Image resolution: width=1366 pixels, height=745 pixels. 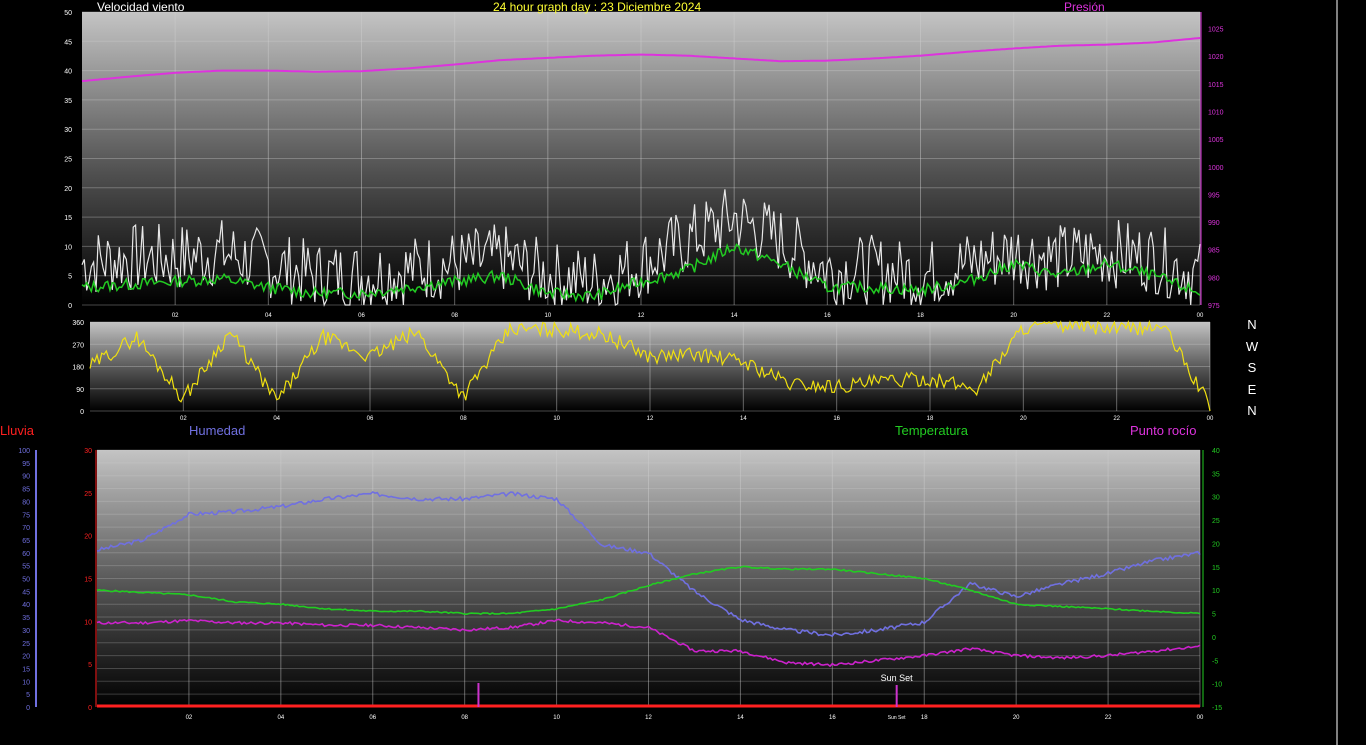 What do you see at coordinates (88, 580) in the screenshot?
I see `rain-left-ytick: 15` at bounding box center [88, 580].